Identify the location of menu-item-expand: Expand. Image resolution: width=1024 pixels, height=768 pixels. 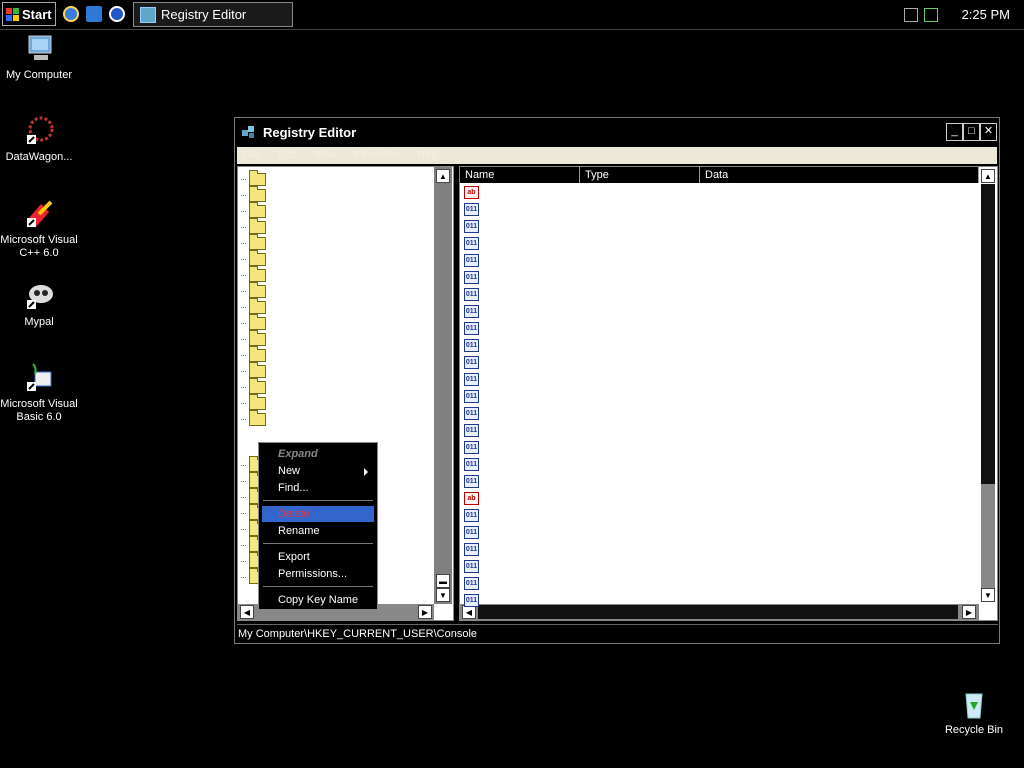
(318, 454).